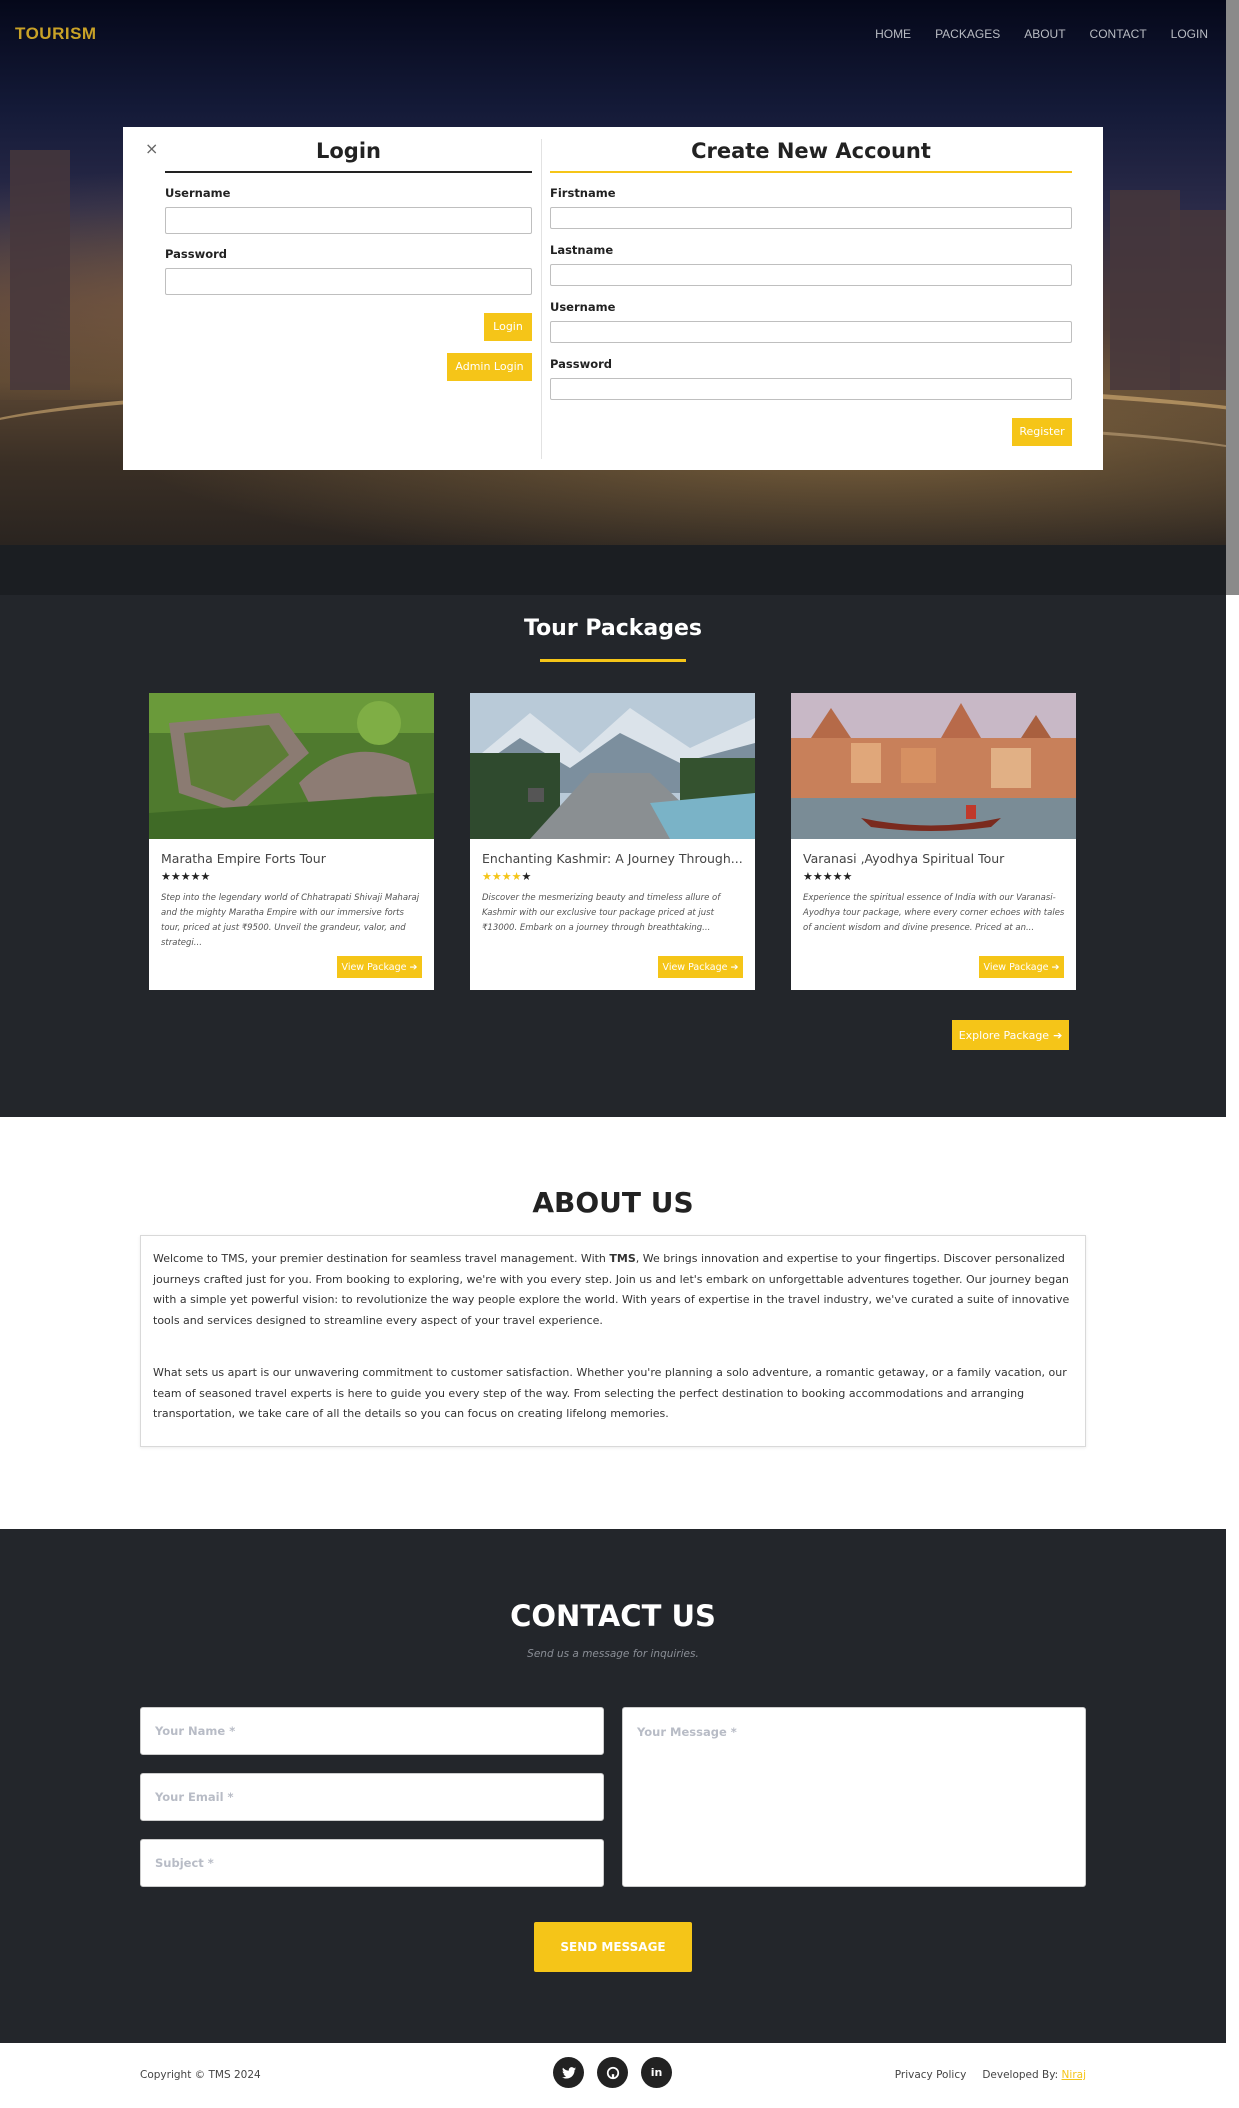 The width and height of the screenshot is (1239, 2108). I want to click on register-password-label: Password, so click(581, 364).